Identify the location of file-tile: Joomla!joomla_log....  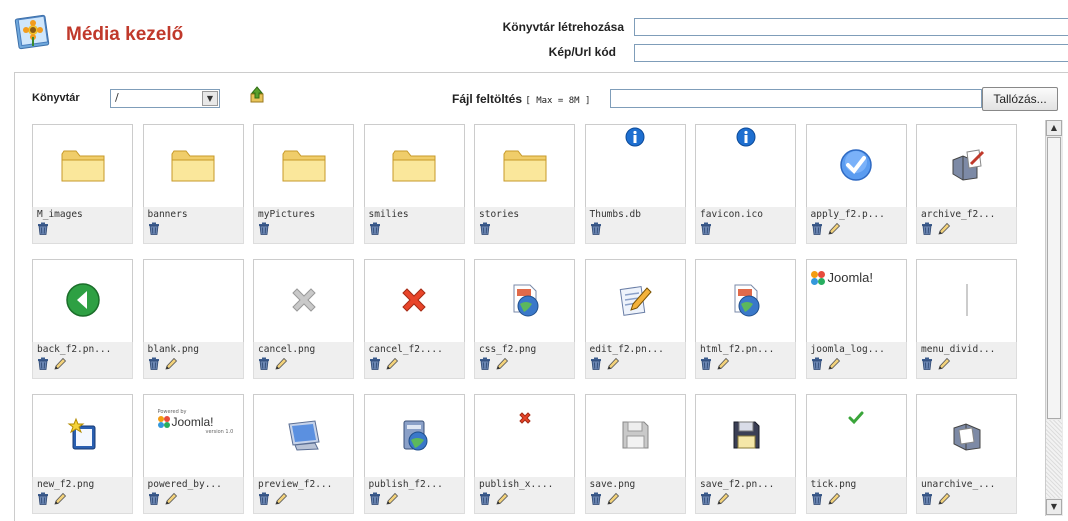
(856, 319).